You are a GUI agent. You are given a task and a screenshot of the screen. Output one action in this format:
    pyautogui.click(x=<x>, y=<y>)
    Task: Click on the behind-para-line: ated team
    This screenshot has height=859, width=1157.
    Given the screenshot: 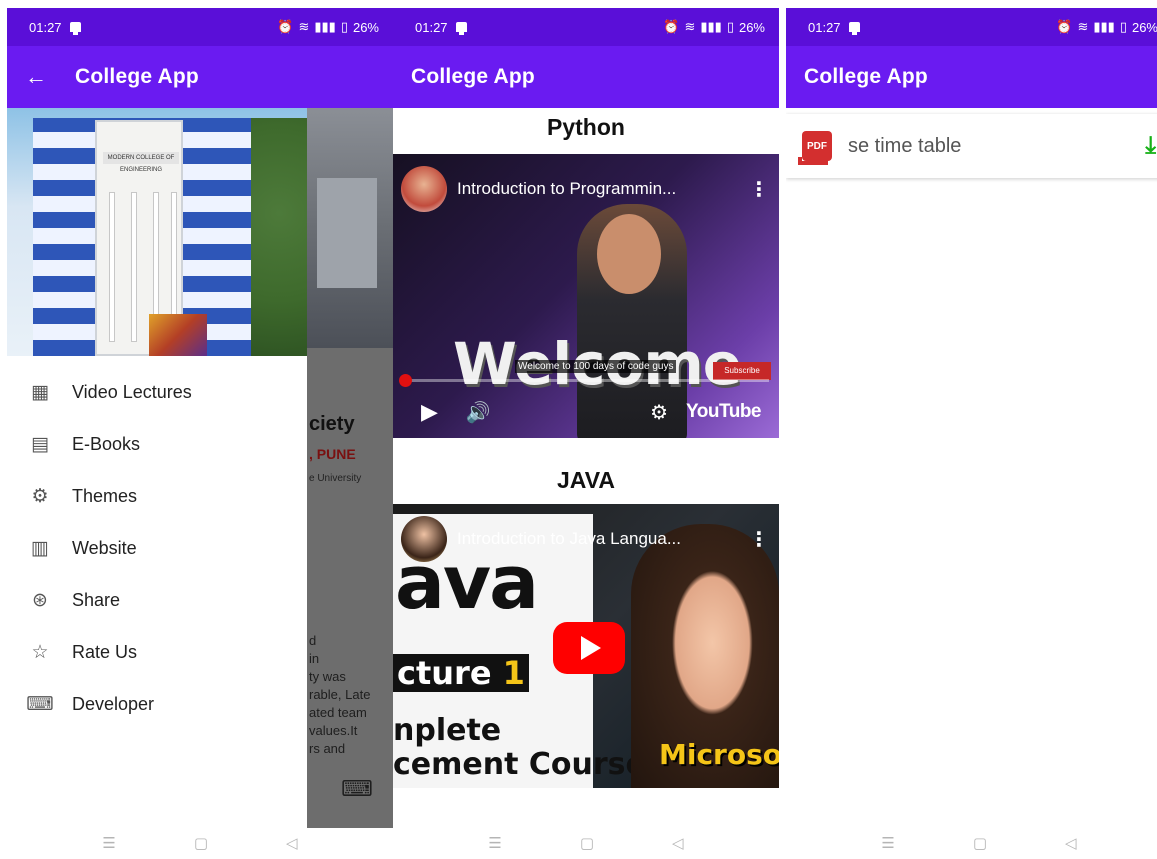 What is the action you would take?
    pyautogui.click(x=338, y=712)
    